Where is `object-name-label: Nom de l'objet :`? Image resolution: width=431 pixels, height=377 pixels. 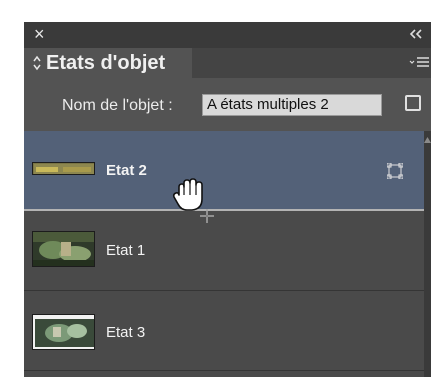 object-name-label: Nom de l'objet : is located at coordinates (117, 105).